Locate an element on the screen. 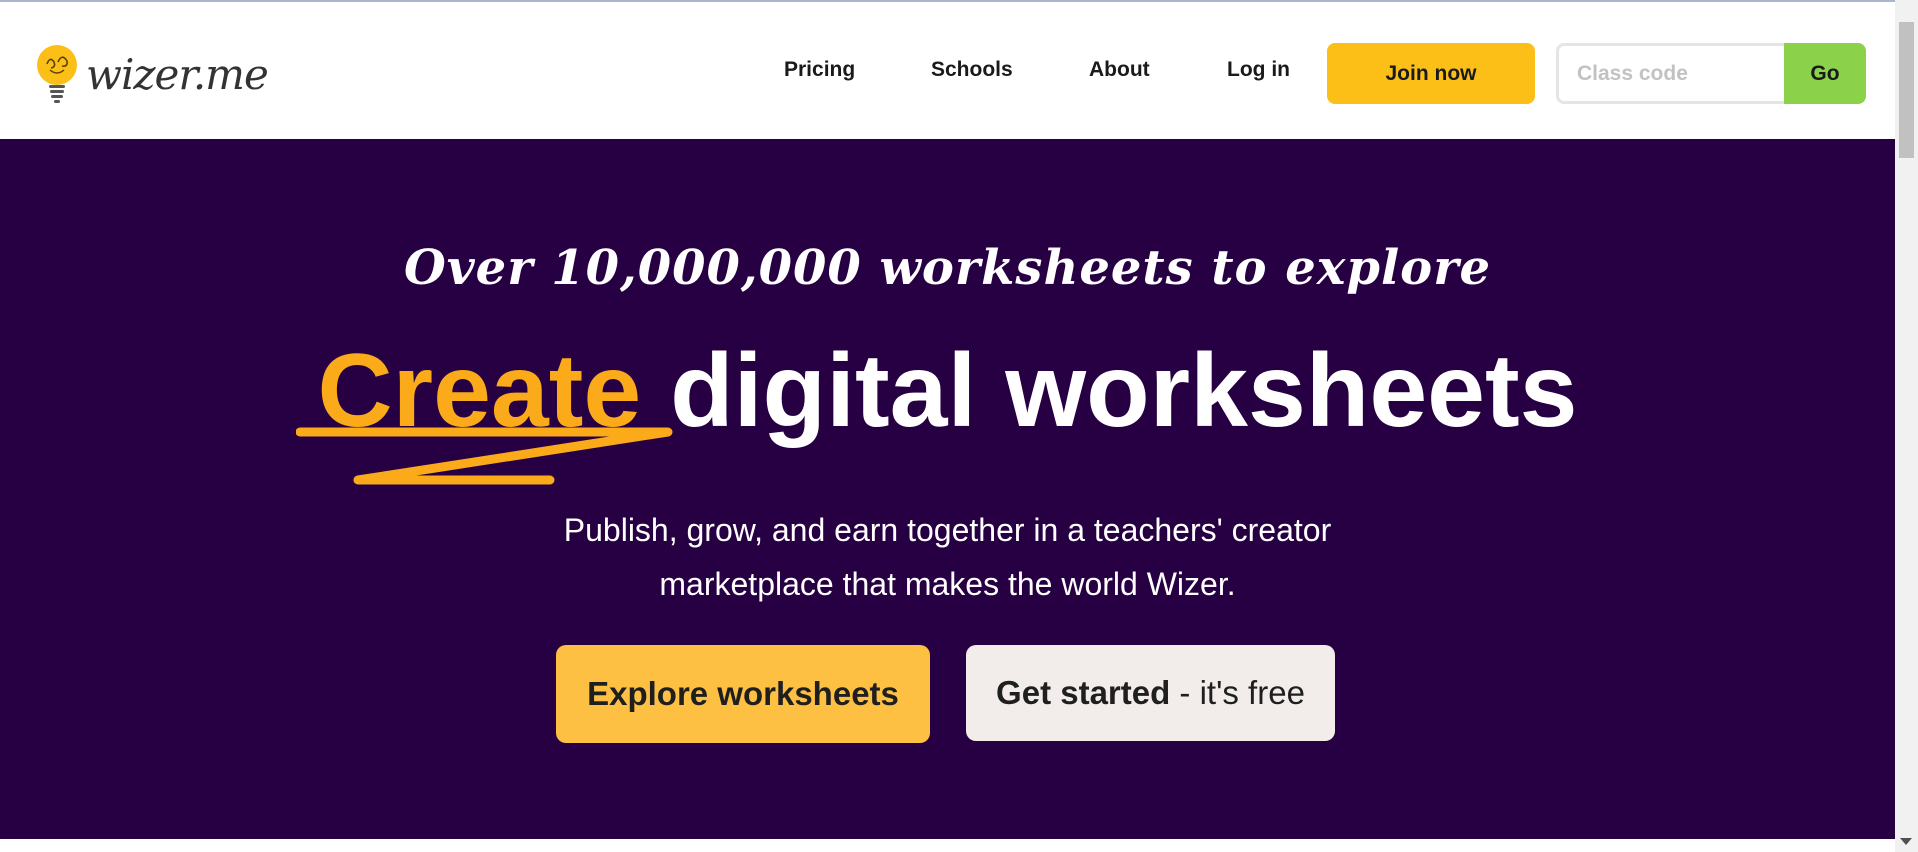 The image size is (1918, 852). page-bottom-strip is located at coordinates (947, 845).